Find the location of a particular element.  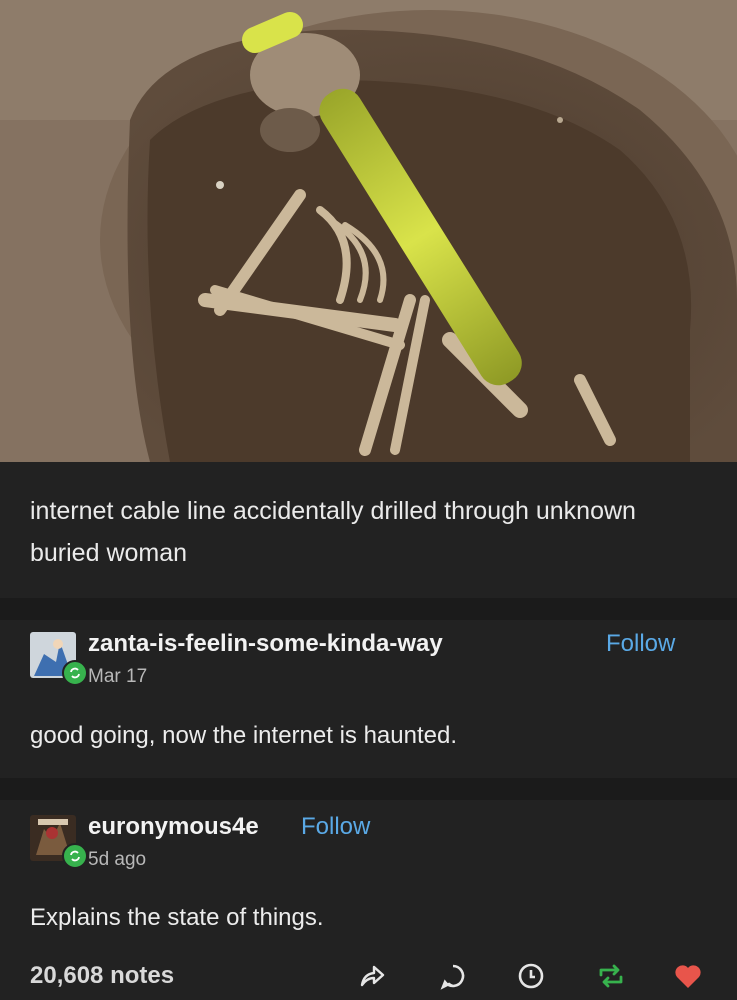

reblog-icon is located at coordinates (611, 976).